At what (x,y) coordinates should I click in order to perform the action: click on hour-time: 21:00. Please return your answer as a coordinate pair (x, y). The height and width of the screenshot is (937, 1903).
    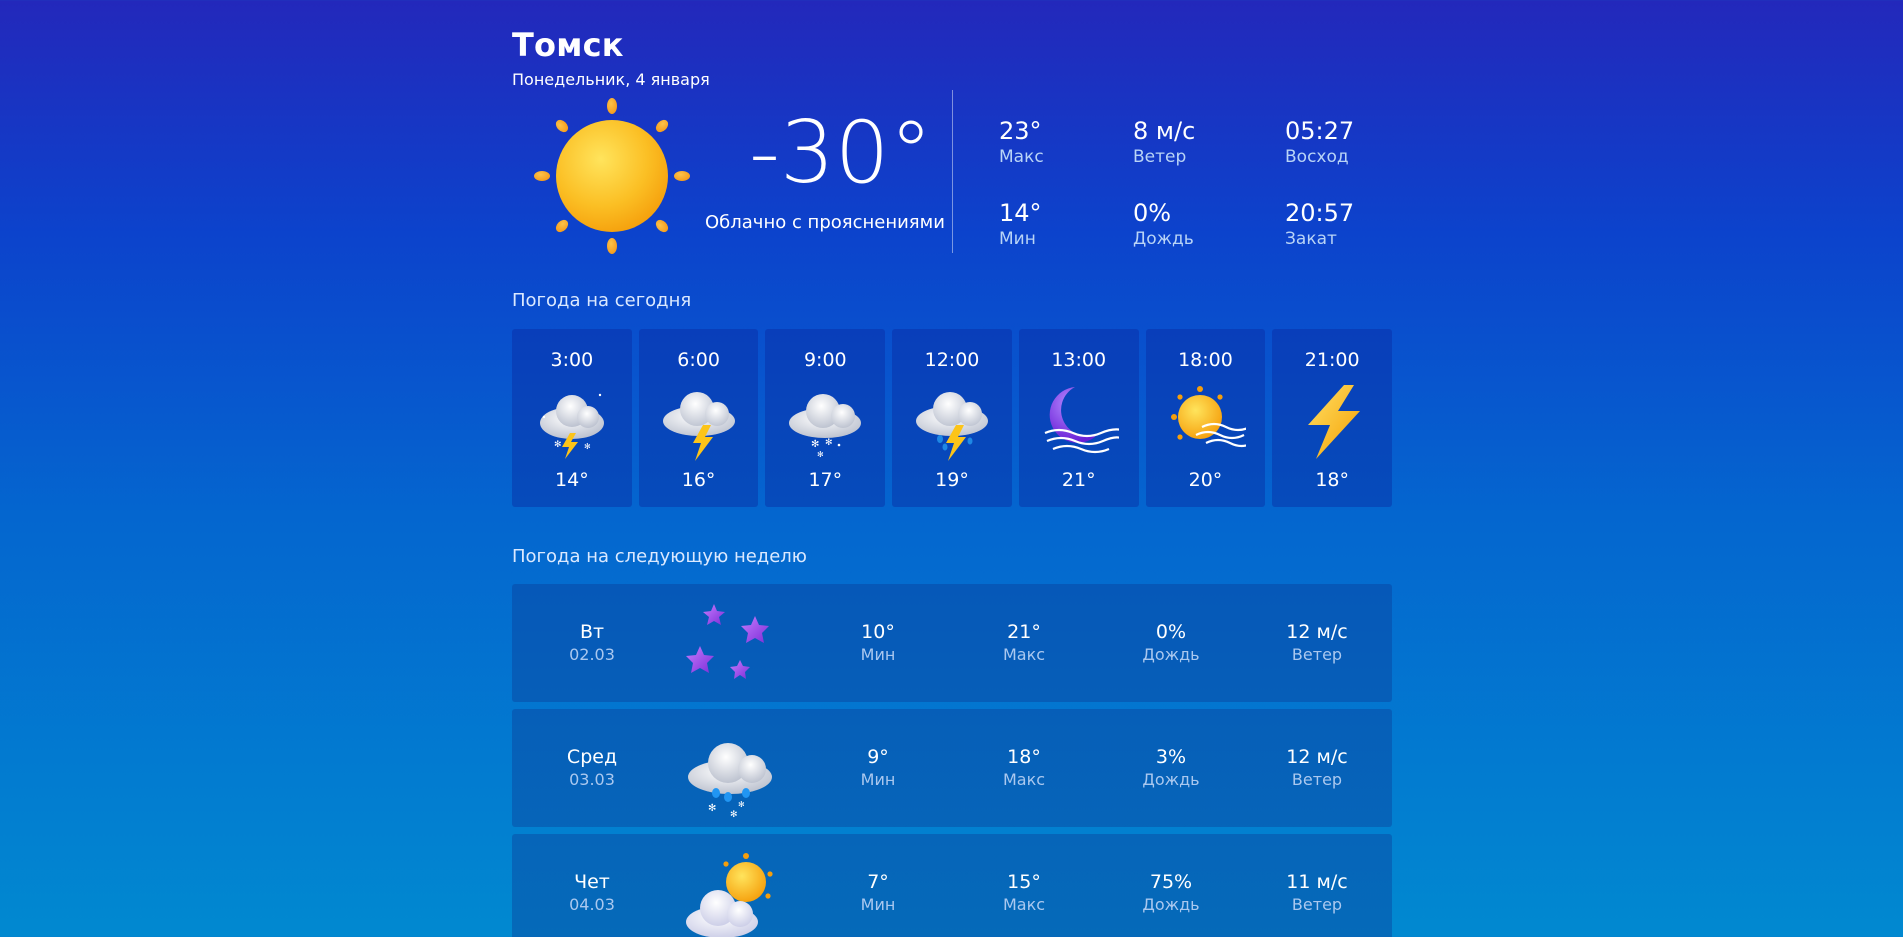
    Looking at the image, I should click on (1332, 360).